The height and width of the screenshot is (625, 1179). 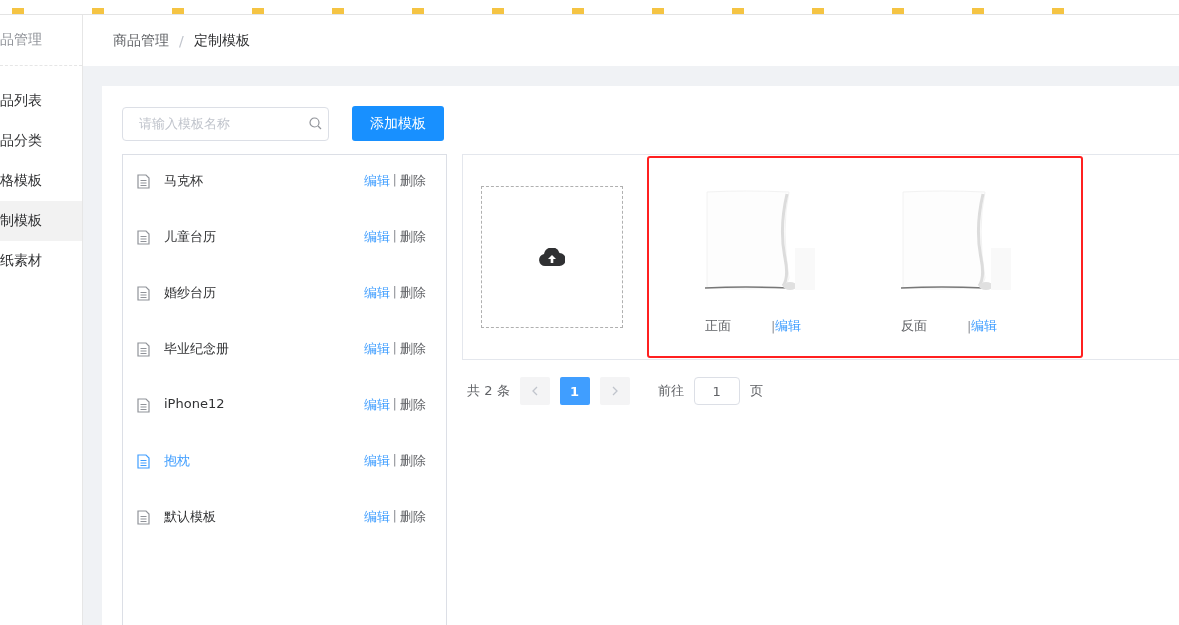 I want to click on chevron-right-icon, so click(x=614, y=391).